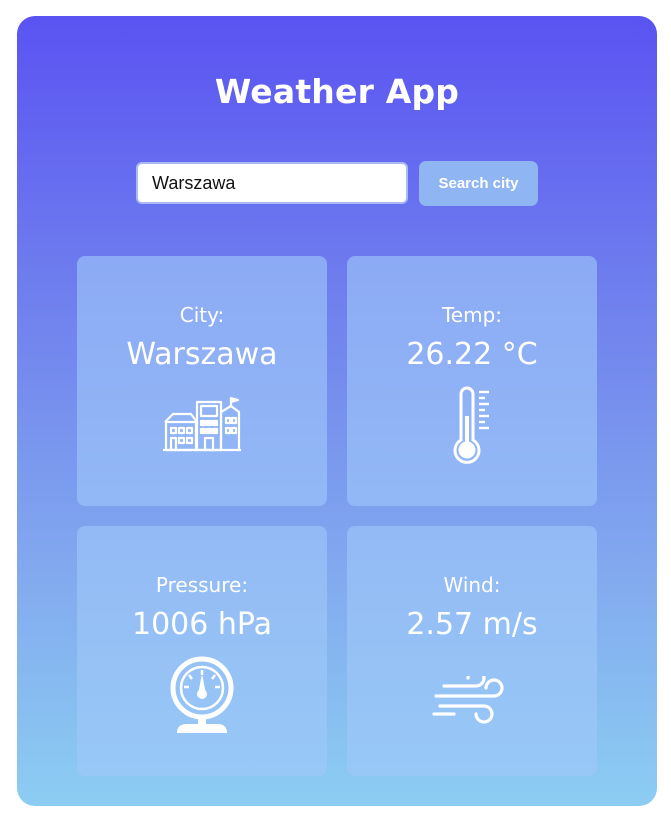  What do you see at coordinates (472, 624) in the screenshot?
I see `wind-value: 2.57 m/s` at bounding box center [472, 624].